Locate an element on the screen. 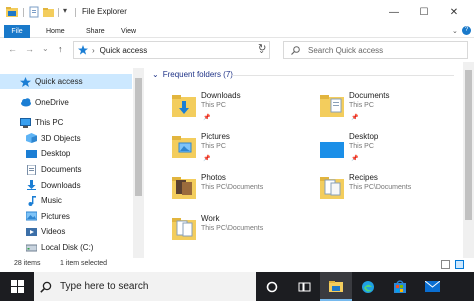  taskbar-store is located at coordinates (400, 286).